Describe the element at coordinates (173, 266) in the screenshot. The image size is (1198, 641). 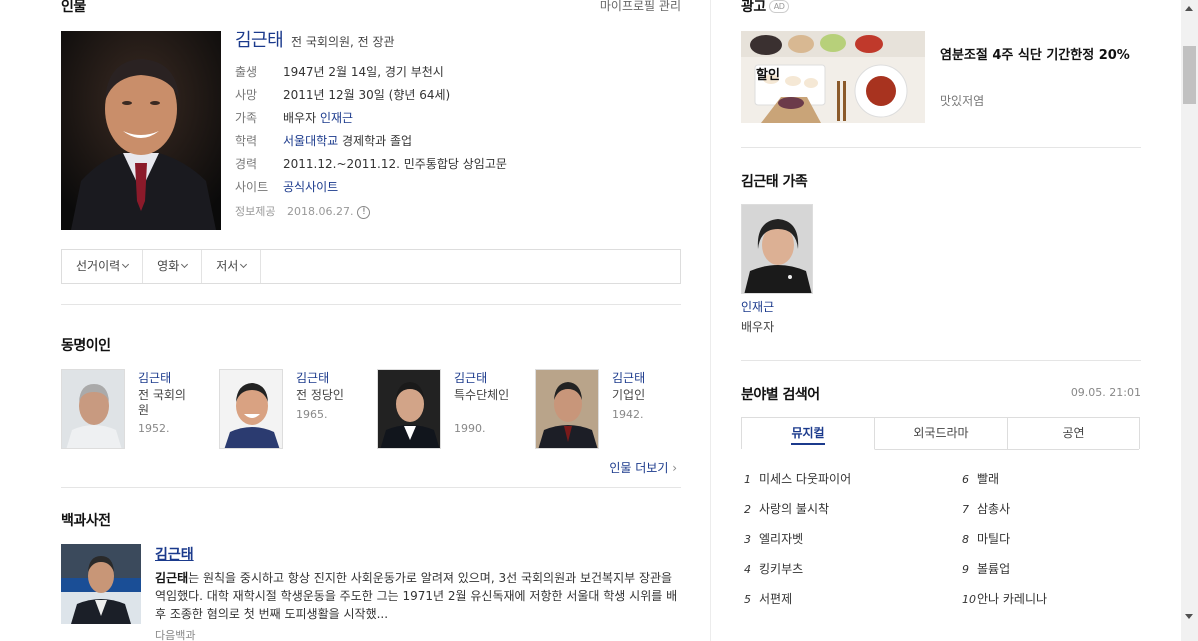
I see `tab-movies: 영화` at that location.